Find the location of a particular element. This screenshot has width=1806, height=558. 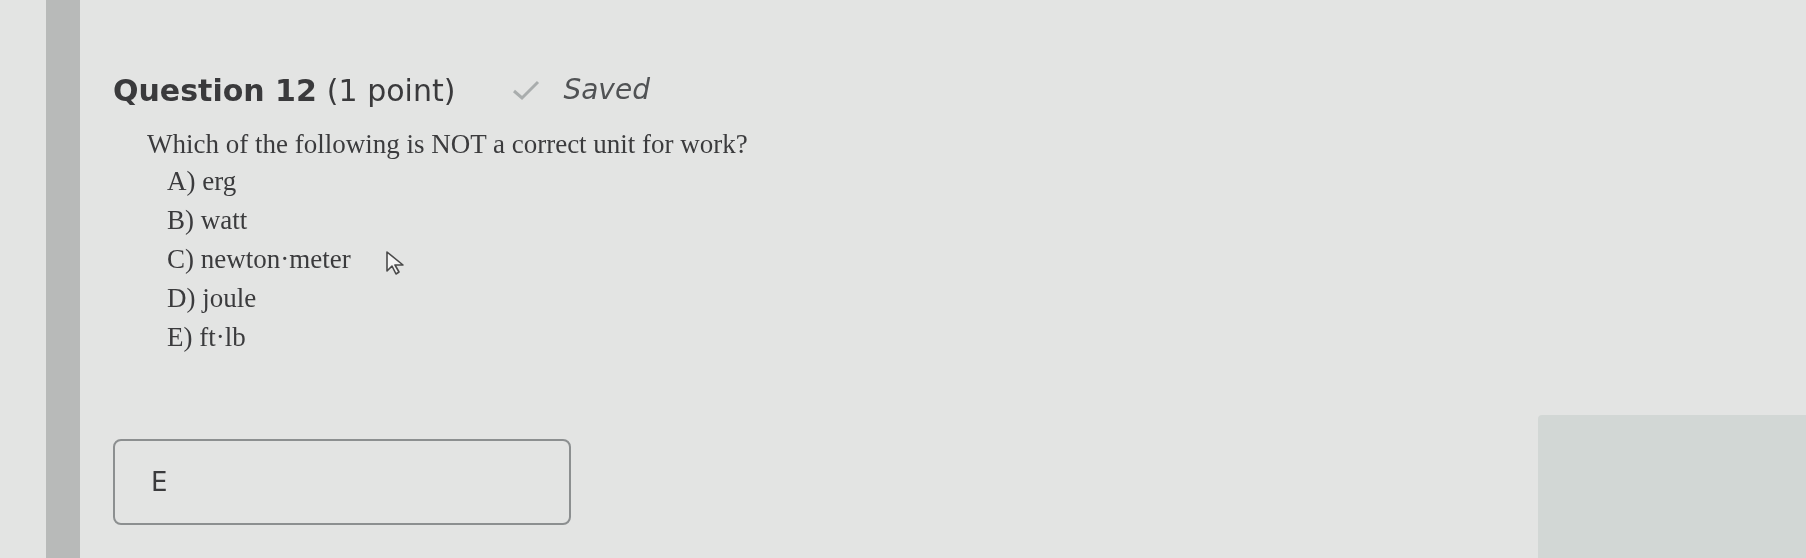

points-label: (1 point) is located at coordinates (391, 90).